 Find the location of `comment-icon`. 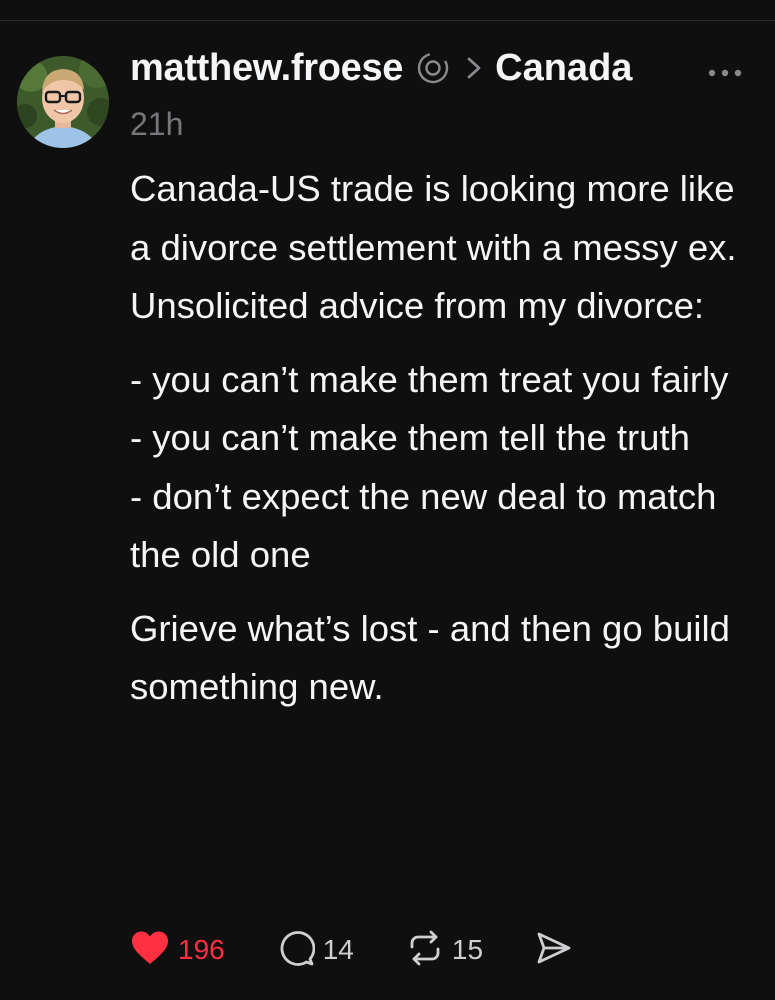

comment-icon is located at coordinates (296, 950).